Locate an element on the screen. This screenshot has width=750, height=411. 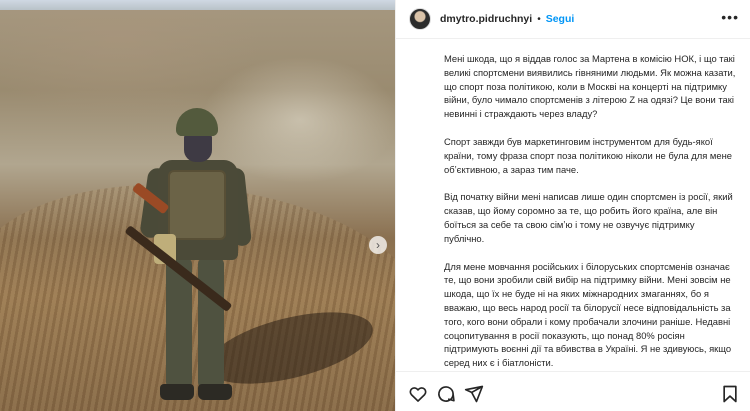
chevron-right-icon: › is located at coordinates (378, 245).